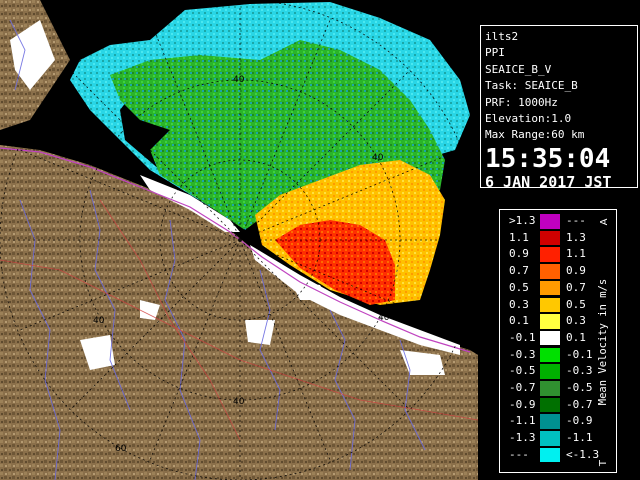  What do you see at coordinates (519, 271) in the screenshot?
I see `legend-low-value: 0.7` at bounding box center [519, 271].